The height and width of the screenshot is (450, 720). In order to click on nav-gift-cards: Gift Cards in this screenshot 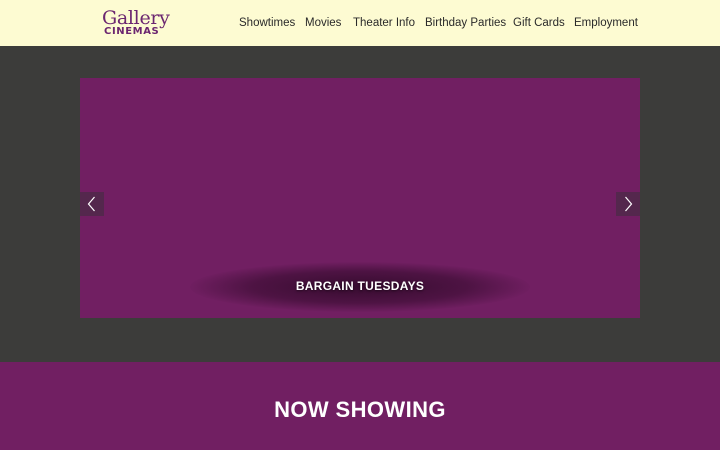, I will do `click(539, 23)`.